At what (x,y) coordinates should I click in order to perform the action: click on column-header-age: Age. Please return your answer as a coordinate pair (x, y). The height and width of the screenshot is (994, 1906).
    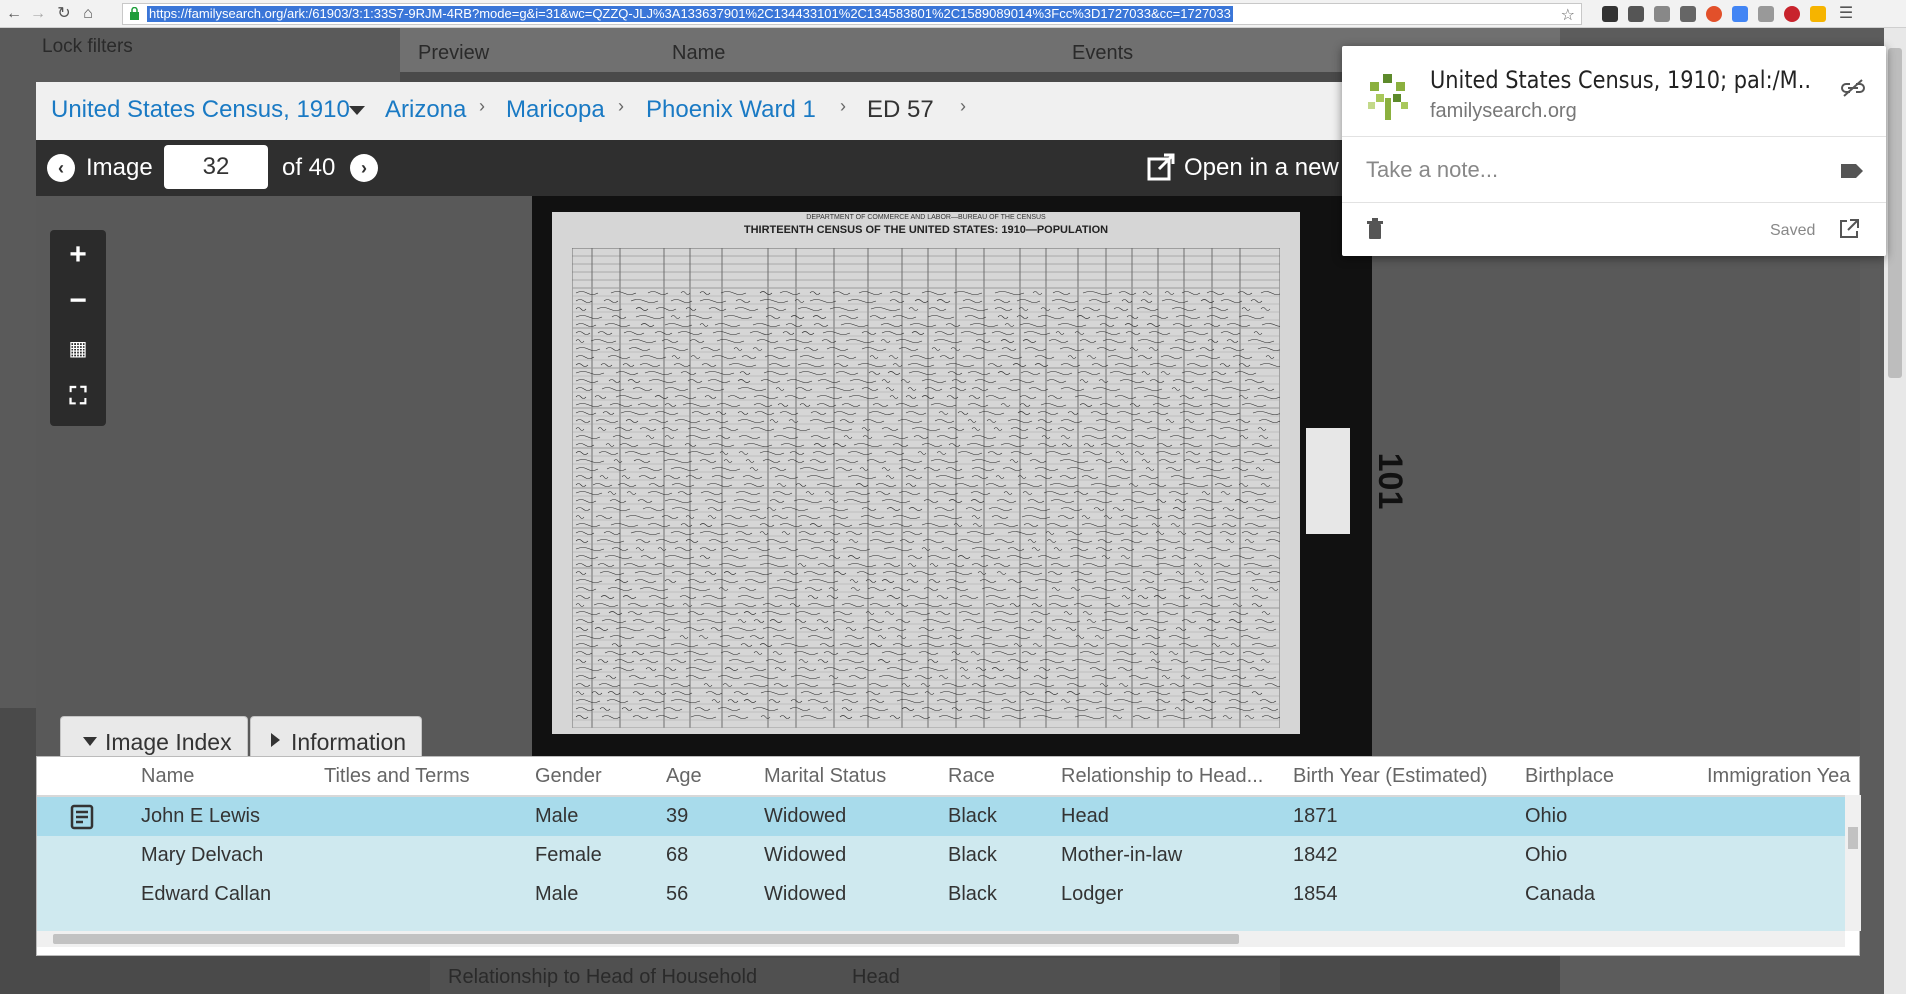
    Looking at the image, I should click on (684, 776).